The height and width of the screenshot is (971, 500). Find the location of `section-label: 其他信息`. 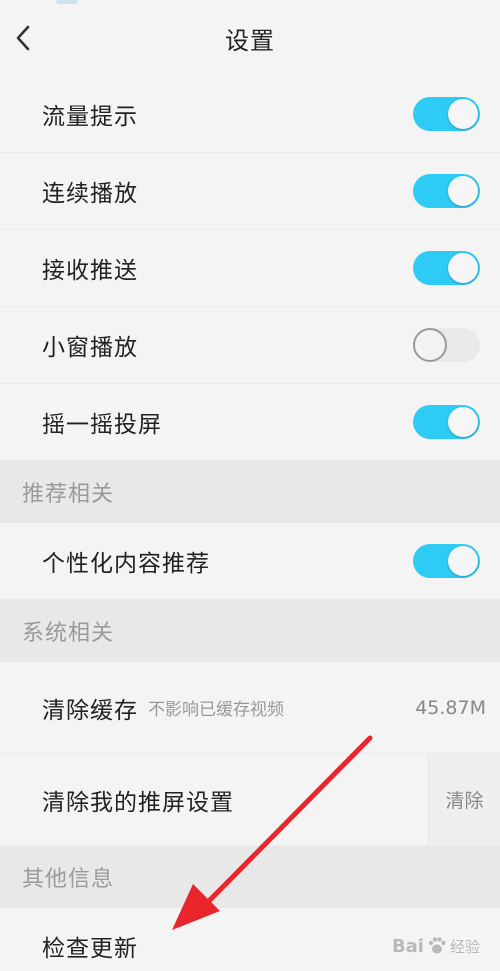

section-label: 其他信息 is located at coordinates (68, 879).